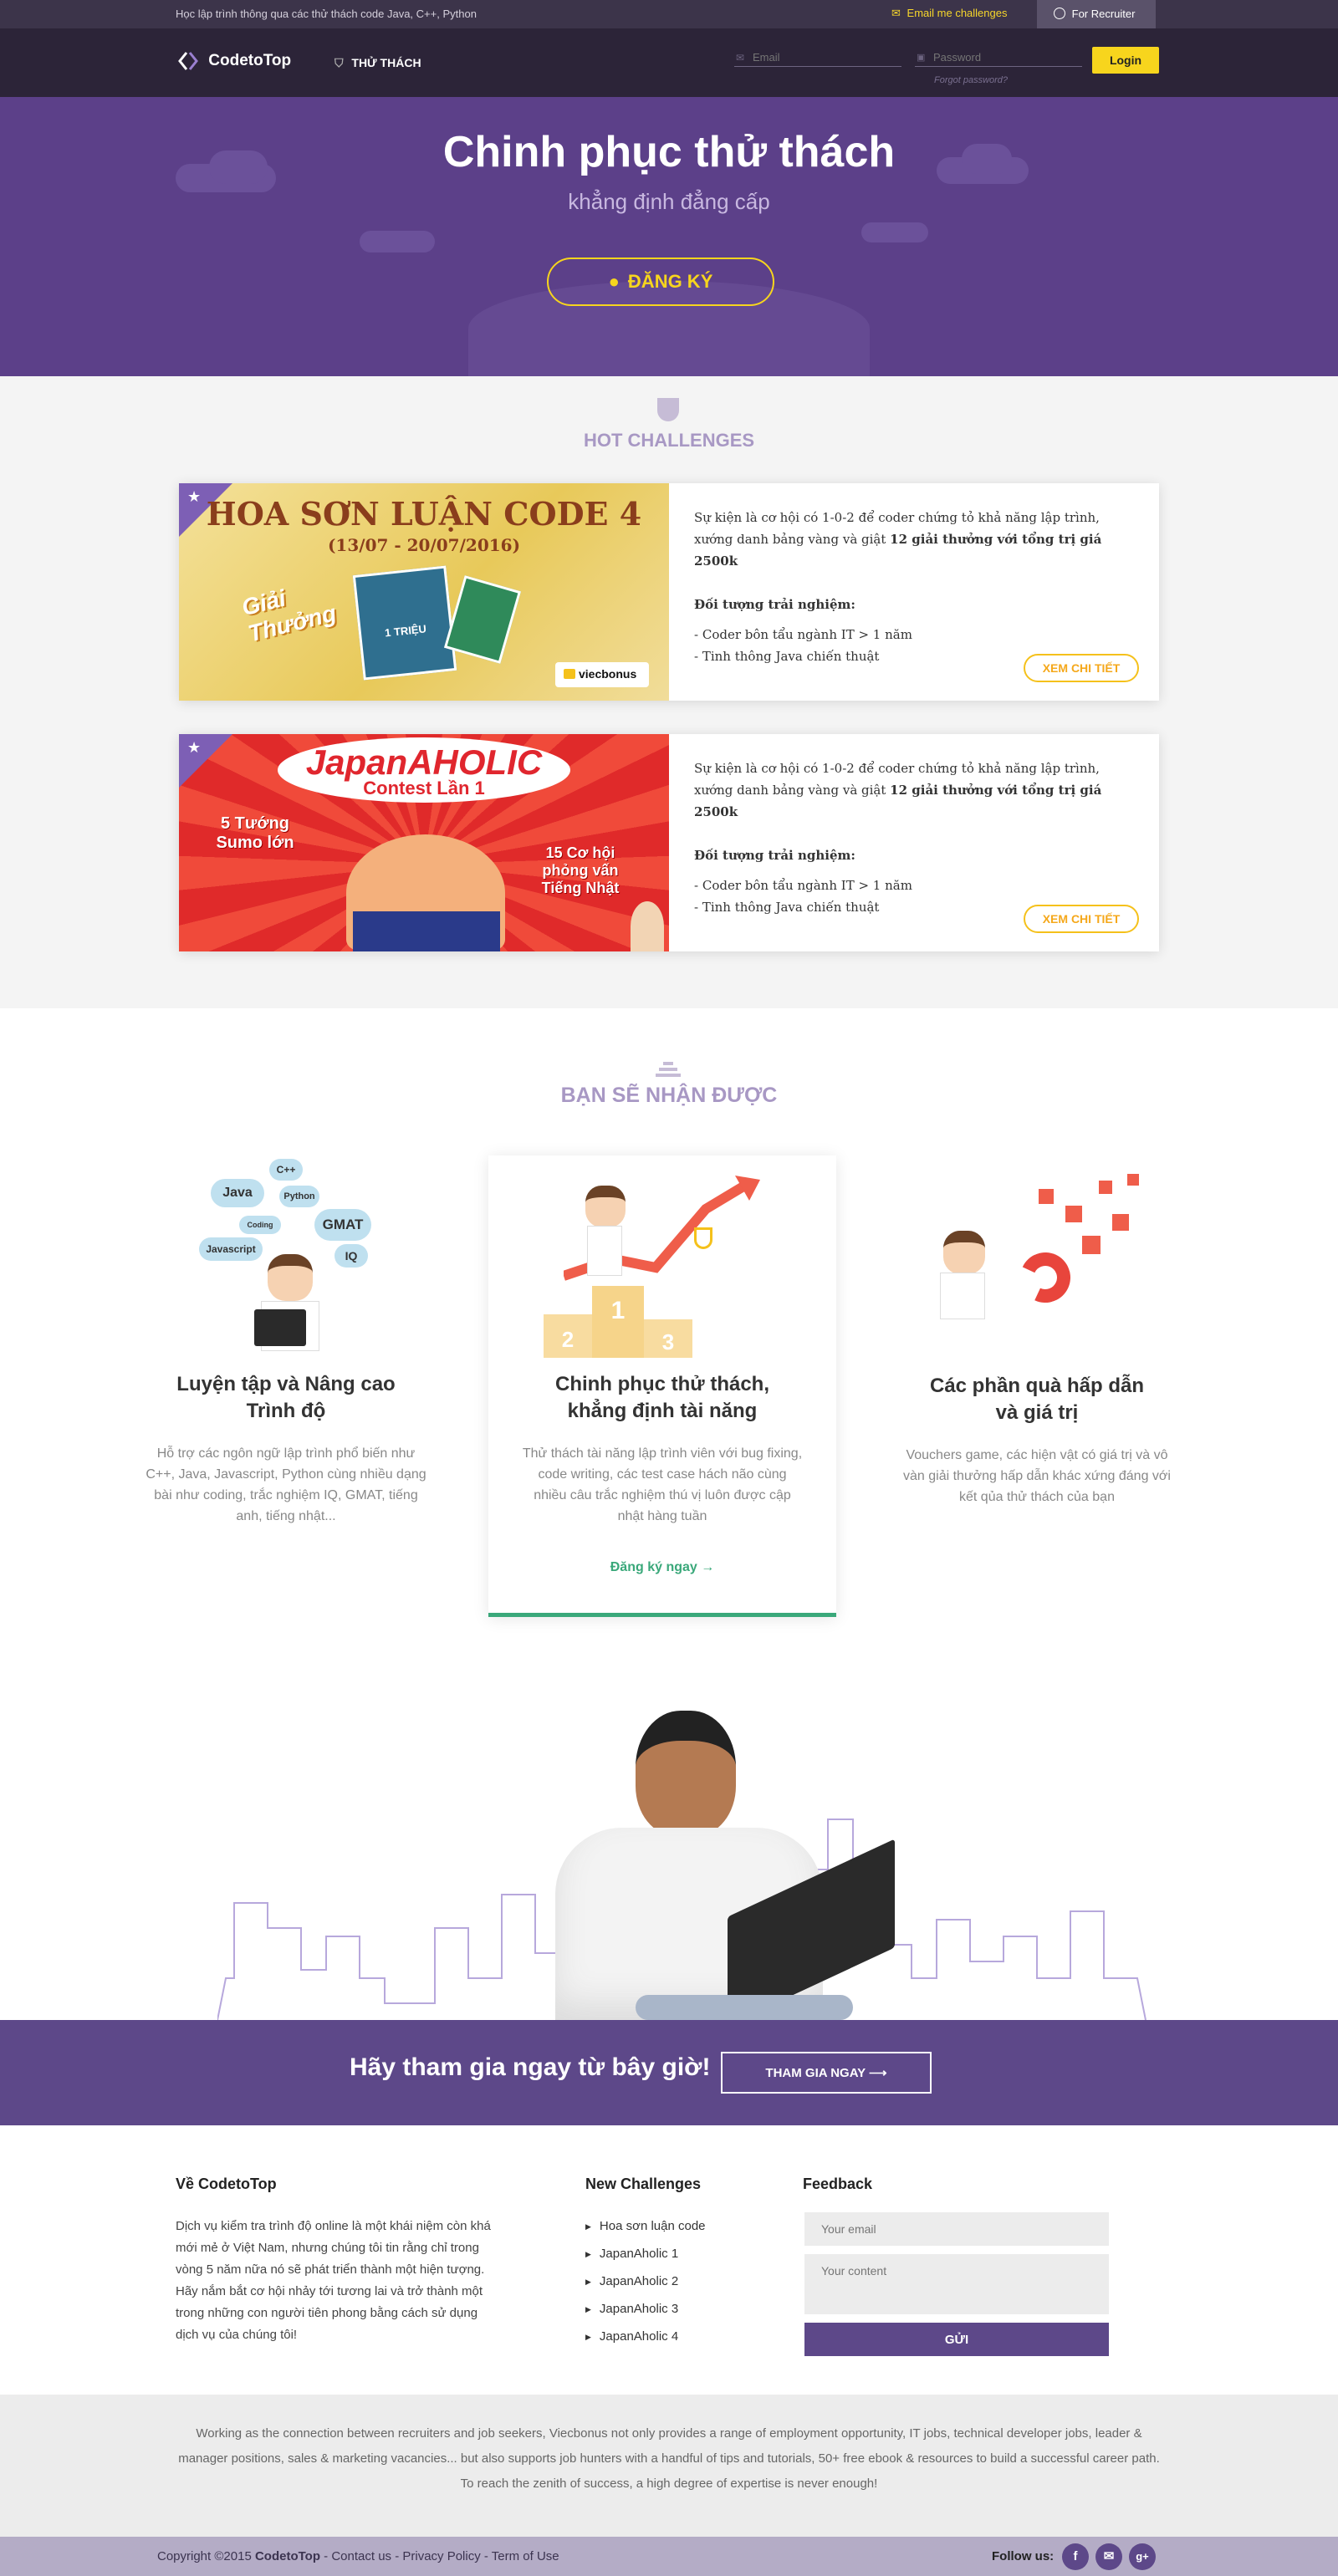 This screenshot has width=1338, height=2576. Describe the element at coordinates (1143, 2557) in the screenshot. I see `google-plus-icon: g+` at that location.